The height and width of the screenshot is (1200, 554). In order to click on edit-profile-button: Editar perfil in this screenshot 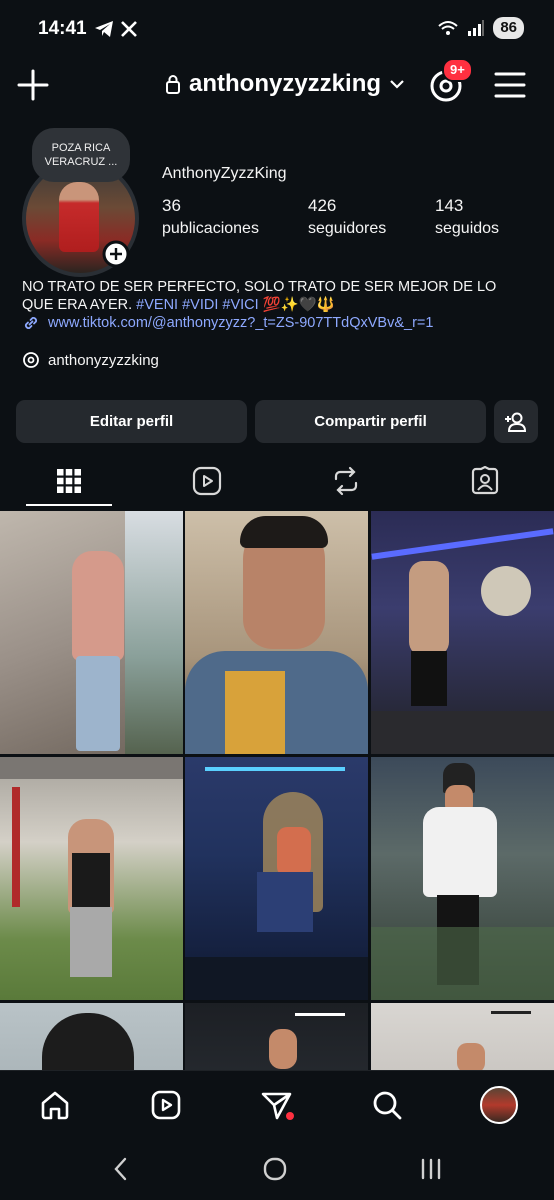, I will do `click(131, 421)`.